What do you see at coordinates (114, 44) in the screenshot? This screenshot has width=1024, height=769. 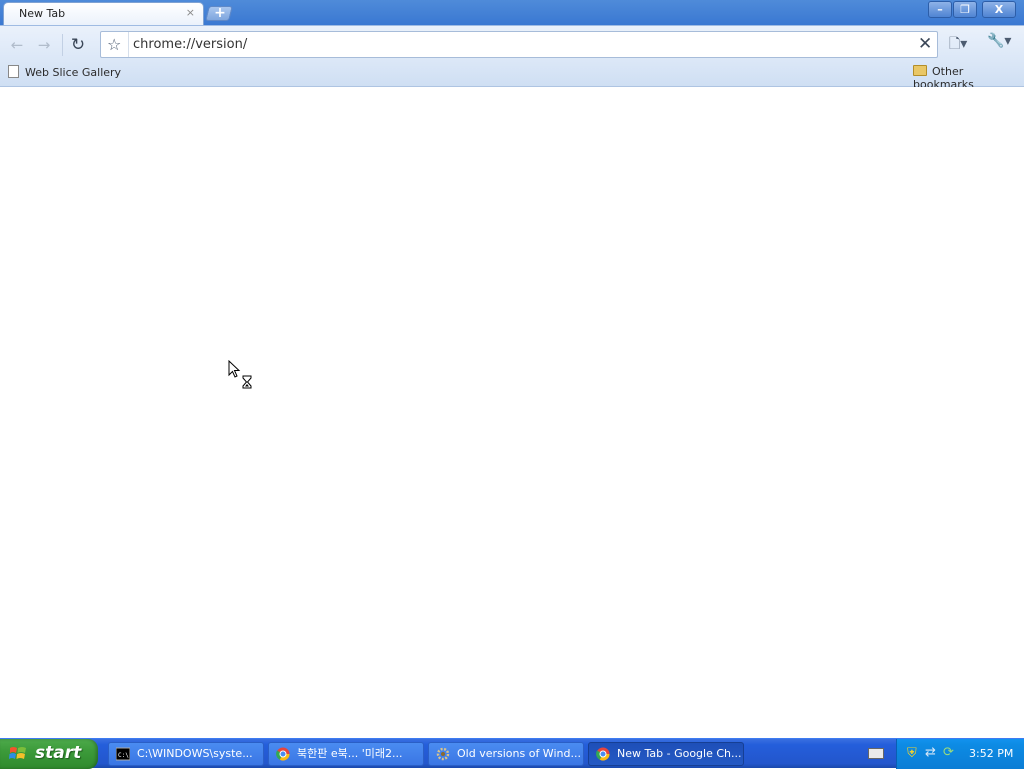 I see `bookmark-star-icon: ☆` at bounding box center [114, 44].